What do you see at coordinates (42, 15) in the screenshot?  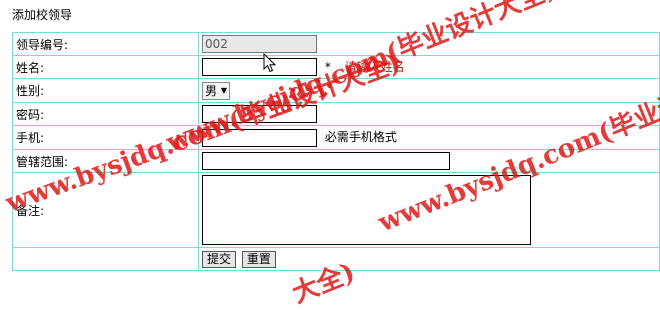 I see `page-title: 添加校领导` at bounding box center [42, 15].